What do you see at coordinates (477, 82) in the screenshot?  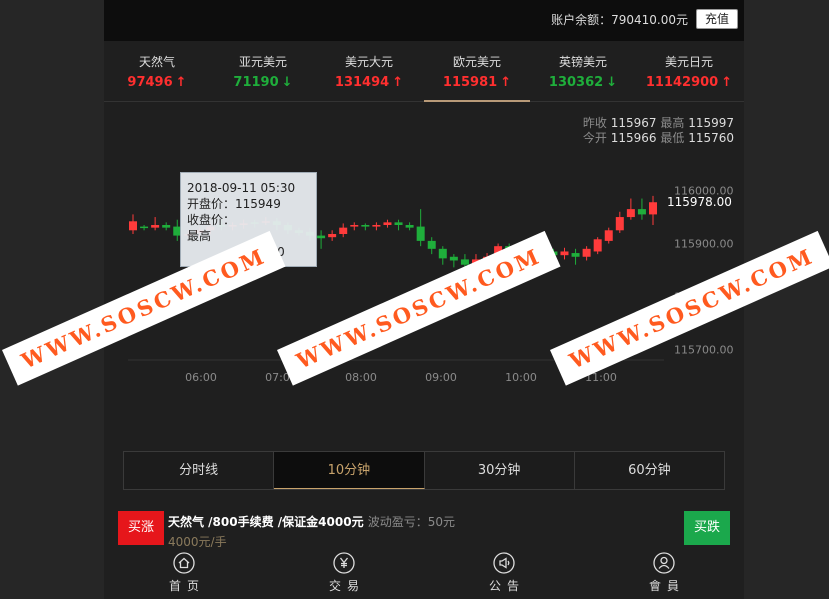 I see `tab-price: 115981 ↑` at bounding box center [477, 82].